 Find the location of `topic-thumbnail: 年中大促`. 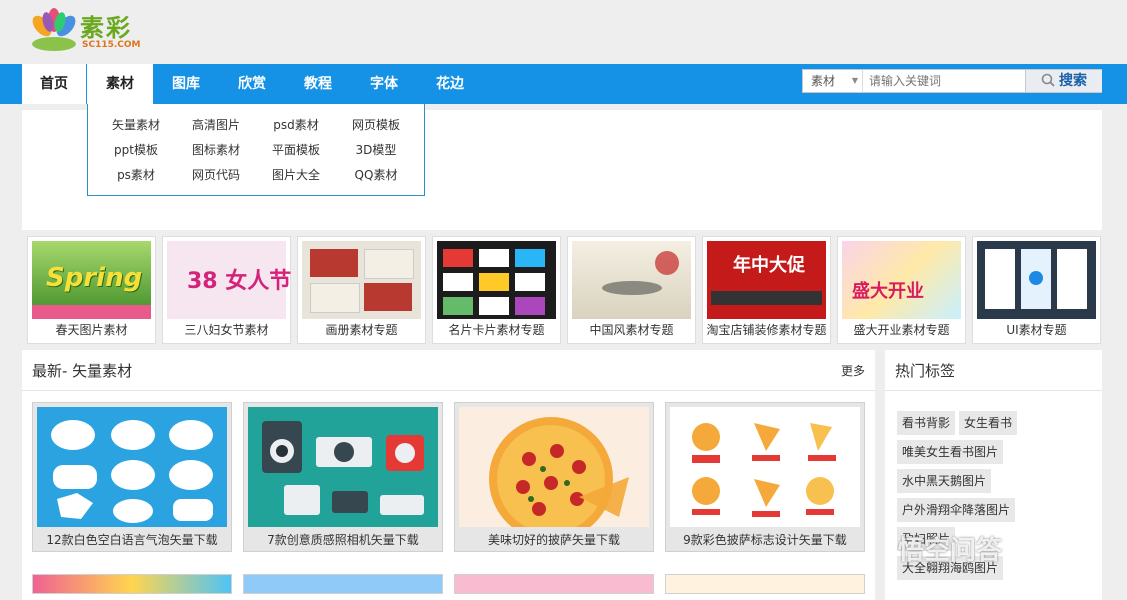

topic-thumbnail: 年中大促 is located at coordinates (766, 280).